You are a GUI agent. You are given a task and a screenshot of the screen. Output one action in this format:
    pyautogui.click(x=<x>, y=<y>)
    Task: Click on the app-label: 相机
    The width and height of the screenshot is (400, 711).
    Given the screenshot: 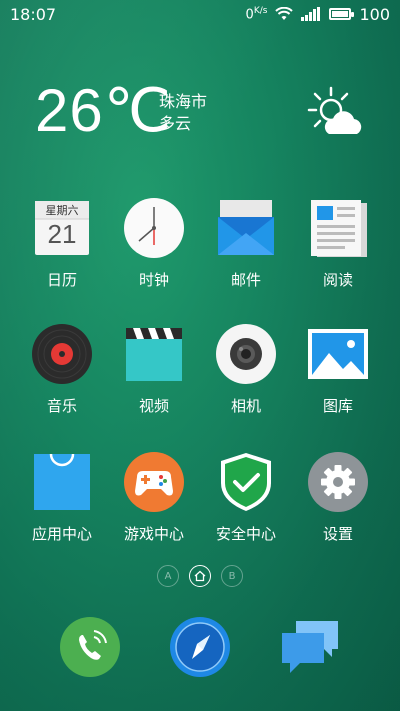 What is the action you would take?
    pyautogui.click(x=245, y=406)
    